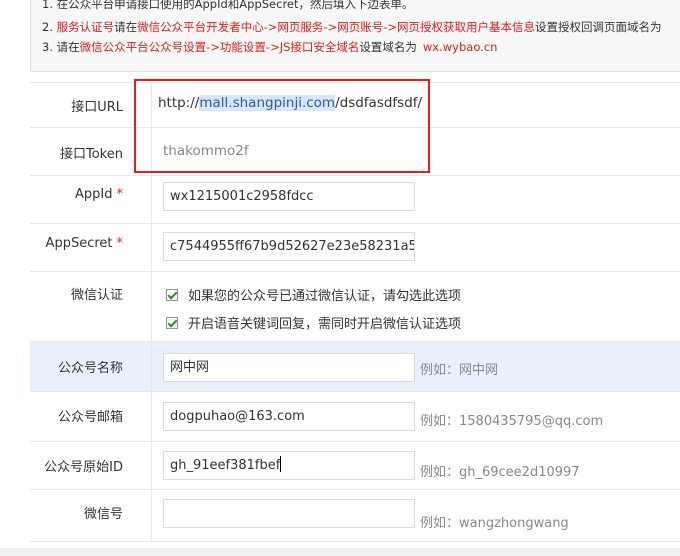 This screenshot has height=556, width=680. What do you see at coordinates (460, 47) in the screenshot?
I see `domain-text: wx.wybao.cn` at bounding box center [460, 47].